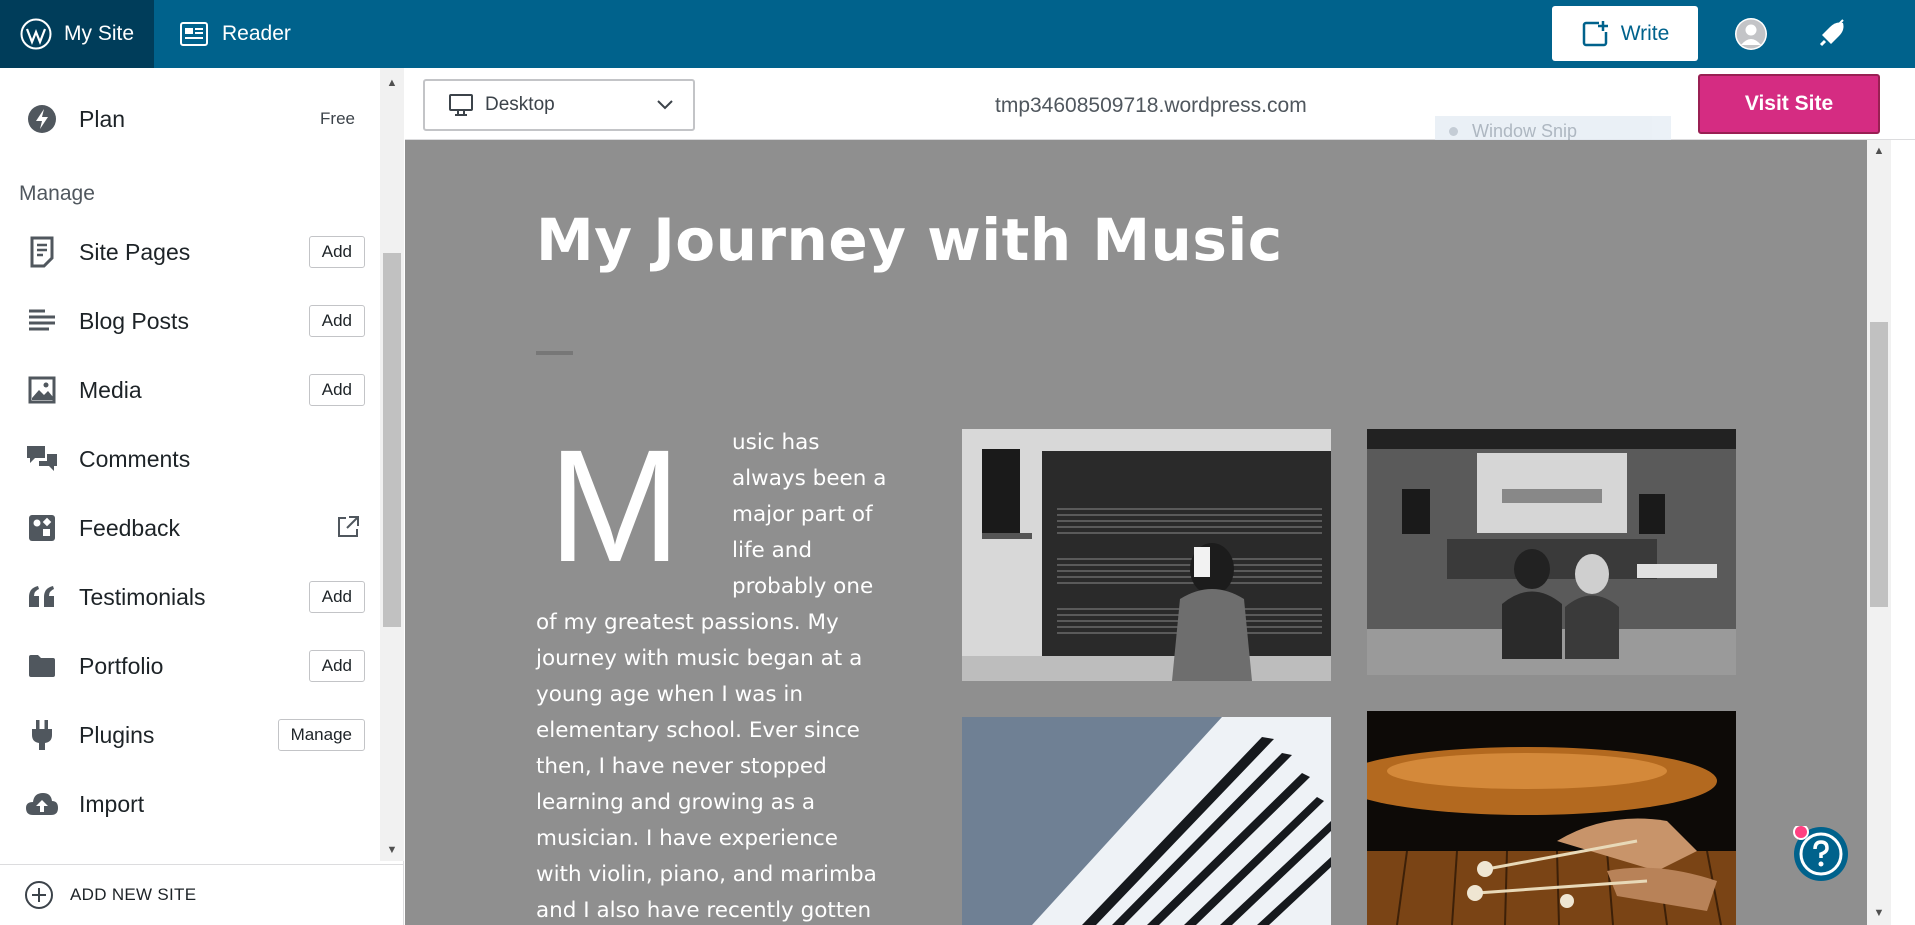 The width and height of the screenshot is (1915, 925). Describe the element at coordinates (1879, 464) in the screenshot. I see `preview-scrollbar-thumb` at that location.